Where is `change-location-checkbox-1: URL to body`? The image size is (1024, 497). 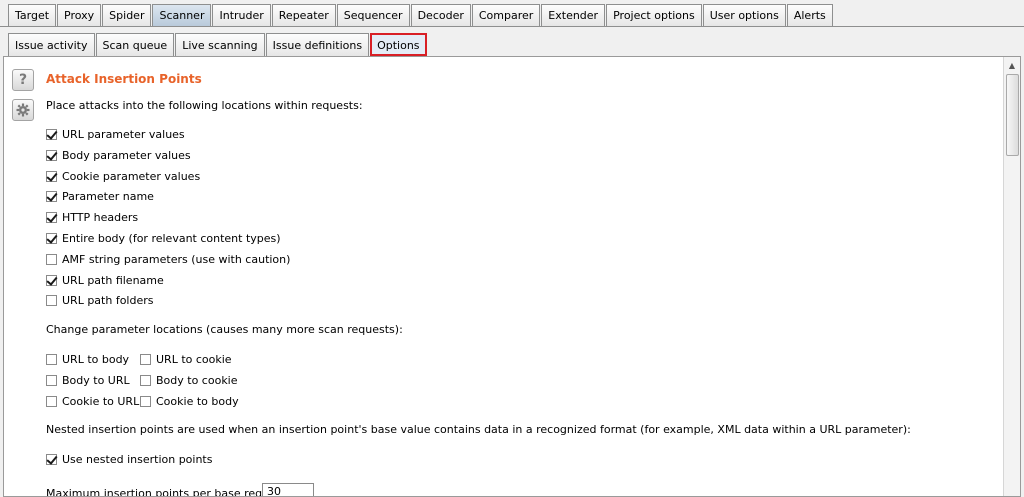
change-location-checkbox-1: URL to body is located at coordinates (87, 359).